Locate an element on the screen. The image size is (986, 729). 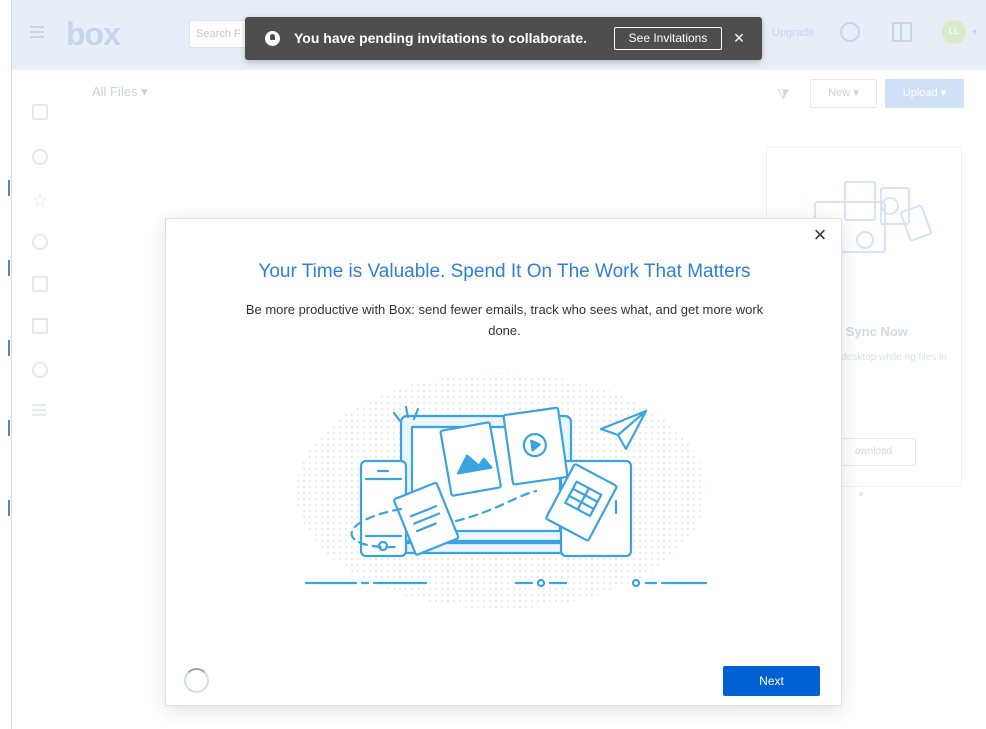
productivity-illustration-icon is located at coordinates (502, 491).